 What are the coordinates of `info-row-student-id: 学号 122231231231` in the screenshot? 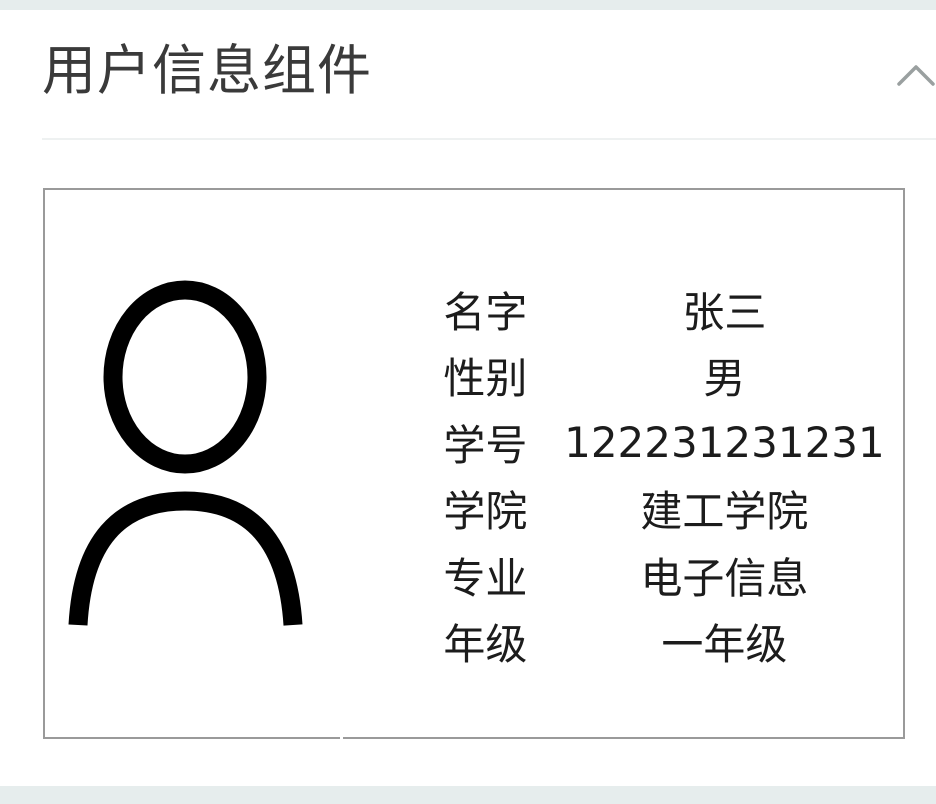 It's located at (664, 442).